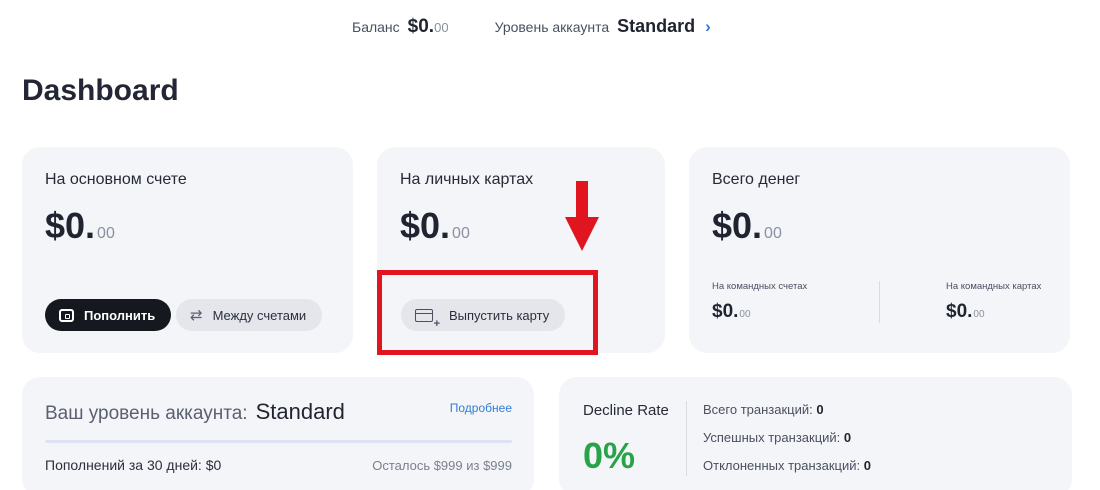 The height and width of the screenshot is (490, 1100). What do you see at coordinates (421, 26) in the screenshot?
I see `balance-main: $0.` at bounding box center [421, 26].